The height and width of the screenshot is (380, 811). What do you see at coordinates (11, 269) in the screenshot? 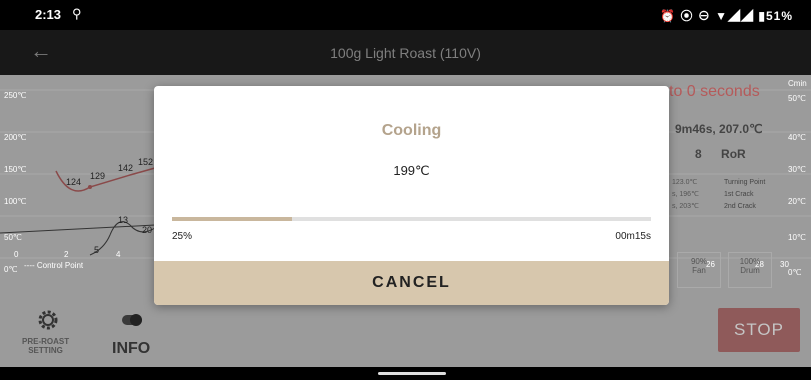
I see `y-tick: 0℃` at bounding box center [11, 269].